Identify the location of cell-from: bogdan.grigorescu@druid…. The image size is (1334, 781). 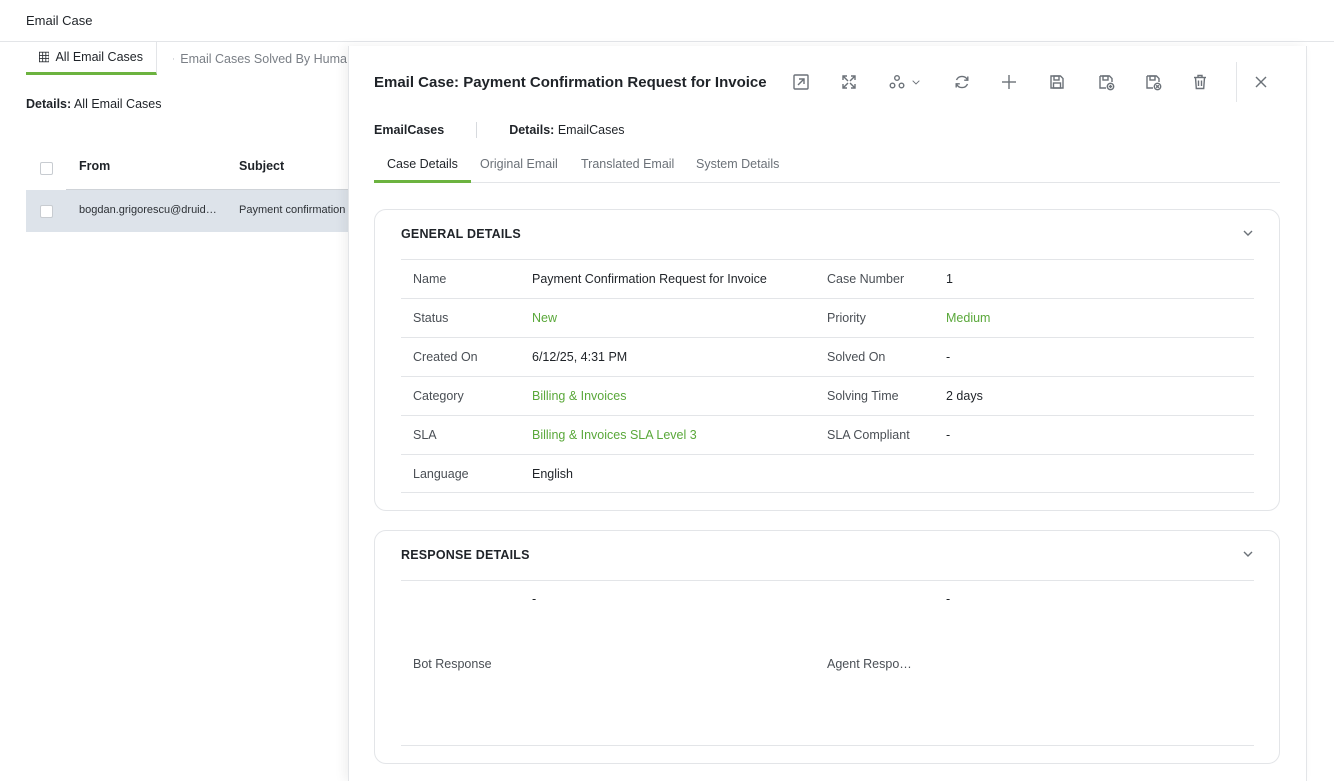
(148, 210).